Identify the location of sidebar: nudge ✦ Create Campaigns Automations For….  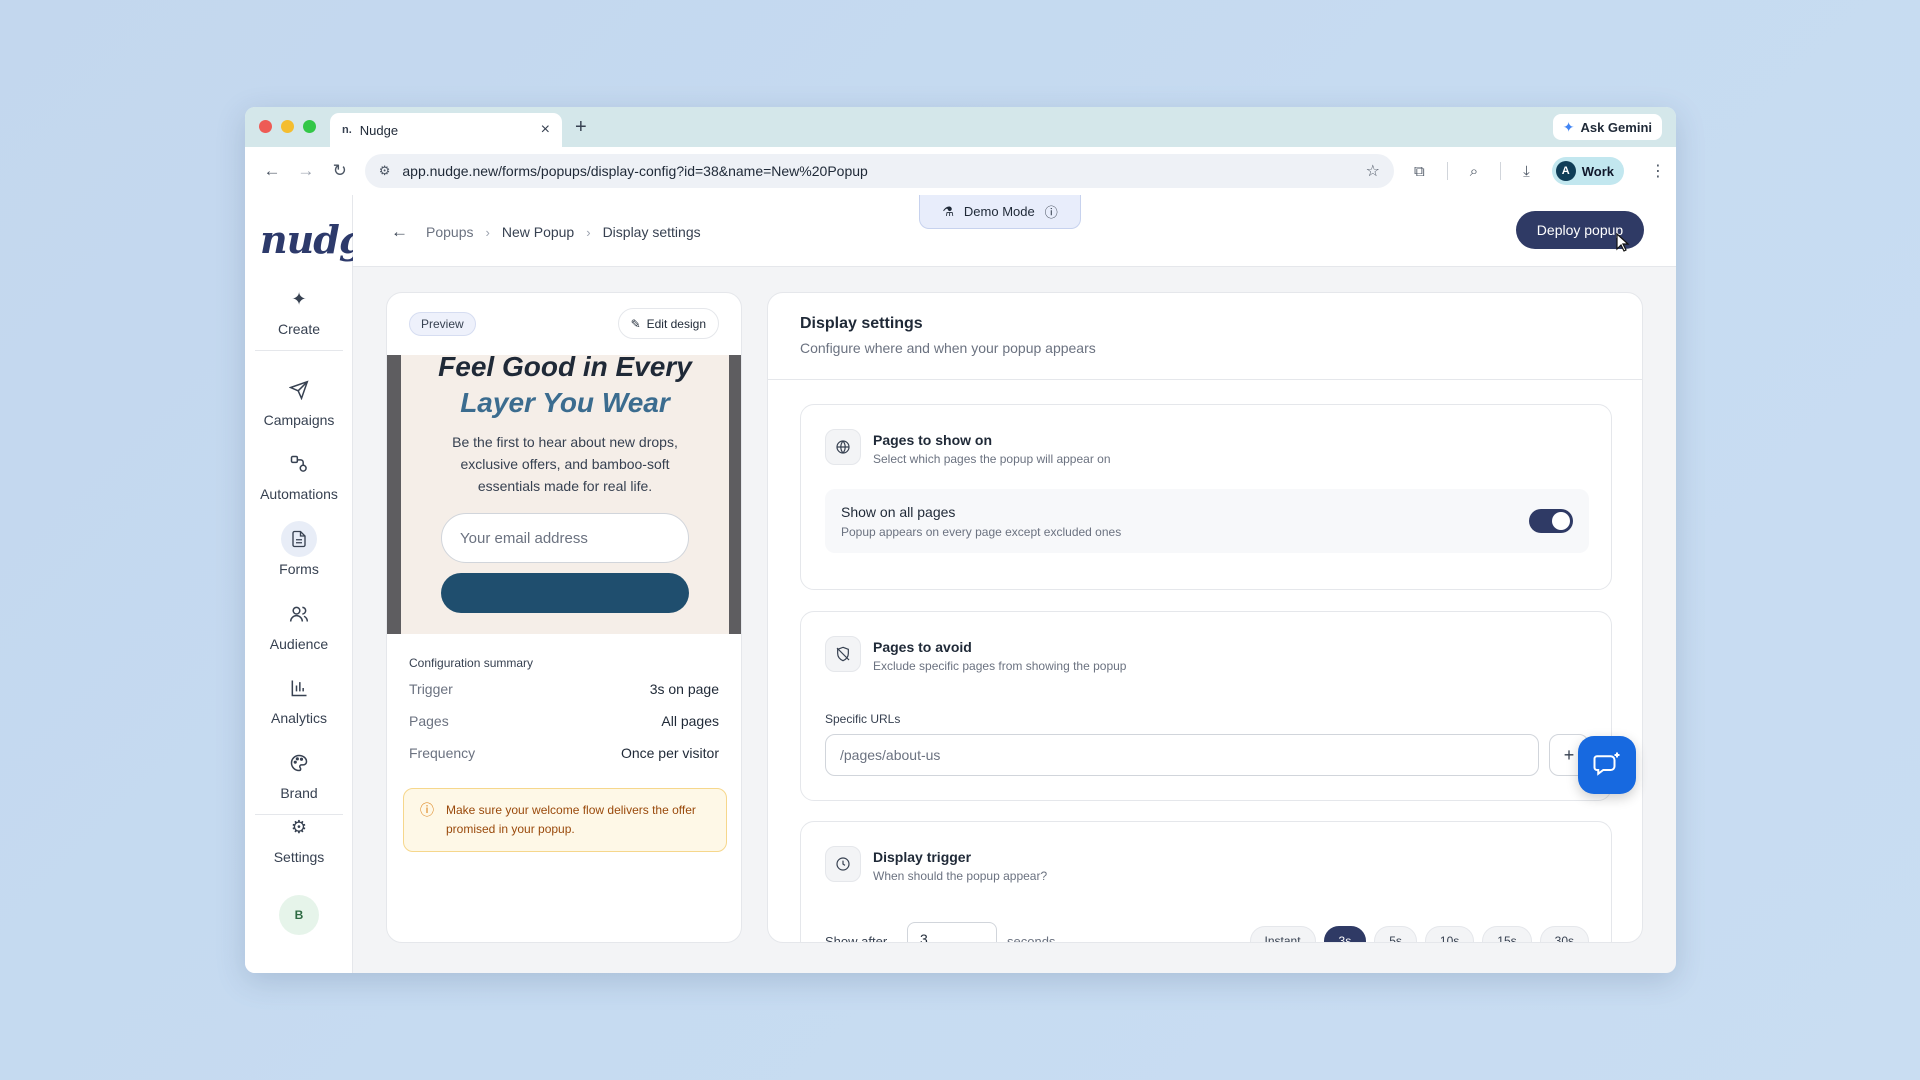
(317, 584).